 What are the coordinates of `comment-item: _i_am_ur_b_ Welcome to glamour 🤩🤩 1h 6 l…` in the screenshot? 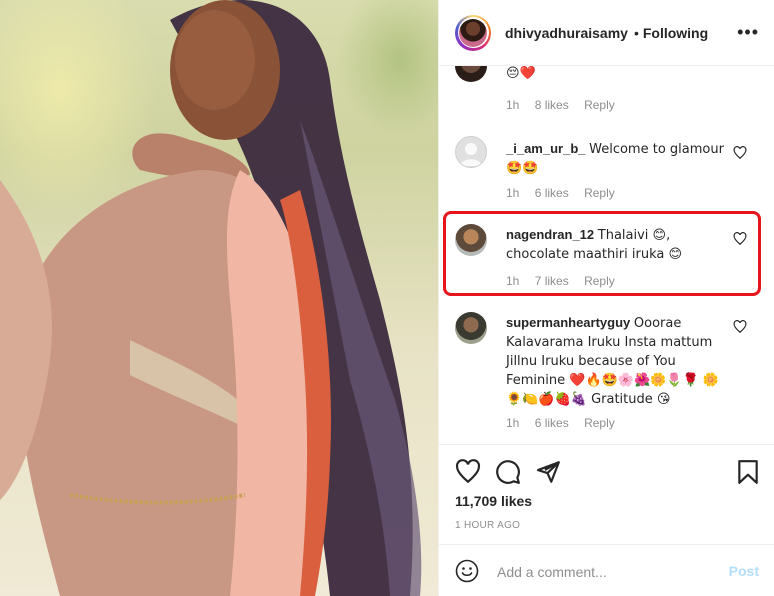 It's located at (606, 172).